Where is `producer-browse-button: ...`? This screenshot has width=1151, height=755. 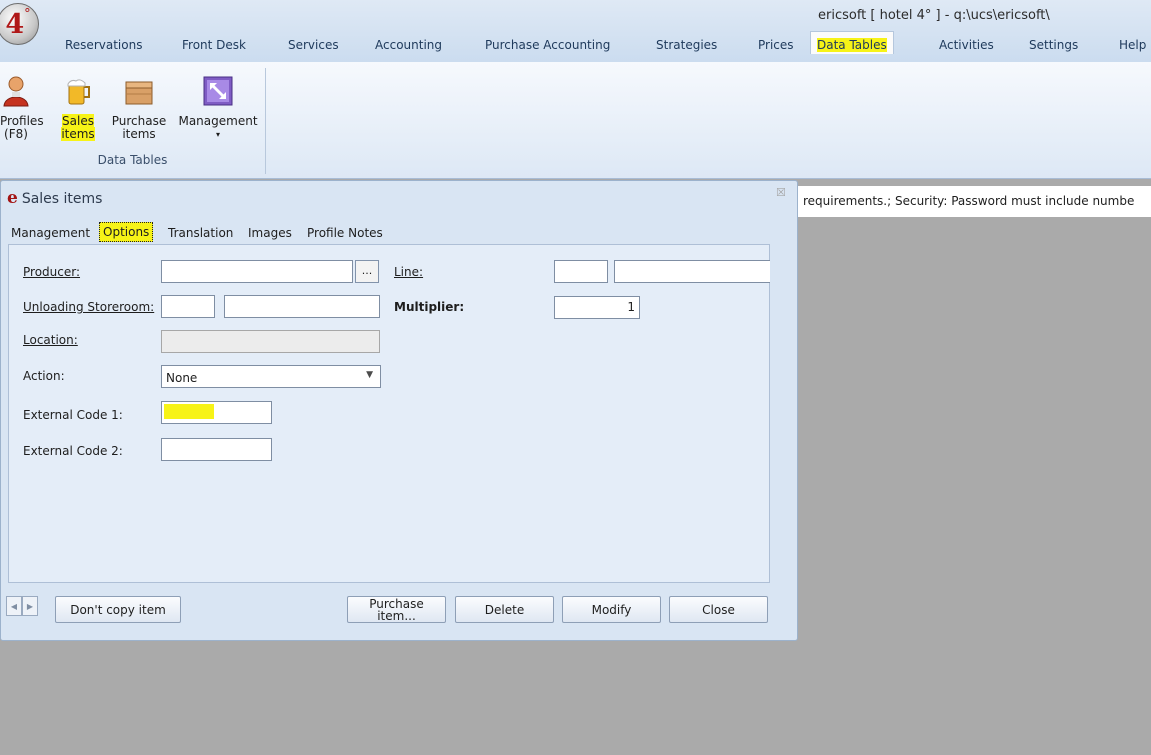 producer-browse-button: ... is located at coordinates (367, 271).